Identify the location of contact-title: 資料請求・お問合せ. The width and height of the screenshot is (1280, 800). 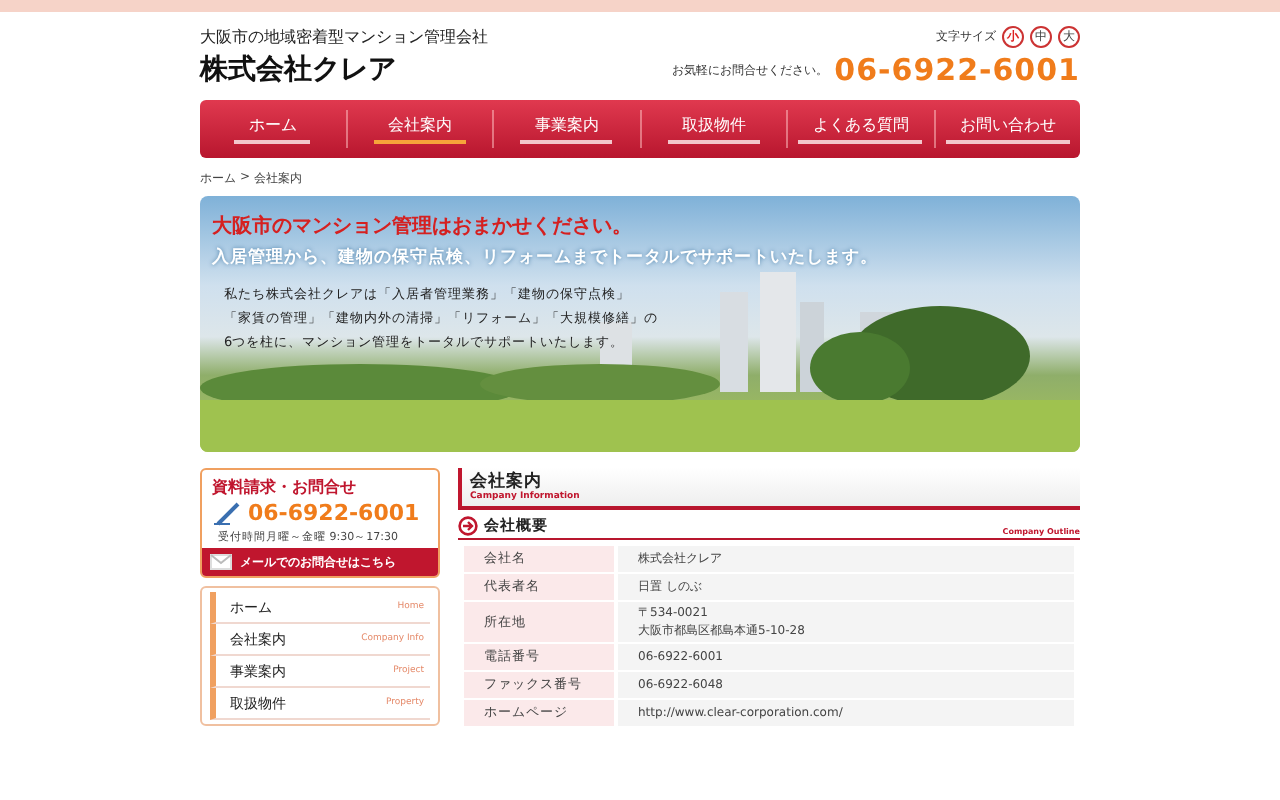
(284, 487).